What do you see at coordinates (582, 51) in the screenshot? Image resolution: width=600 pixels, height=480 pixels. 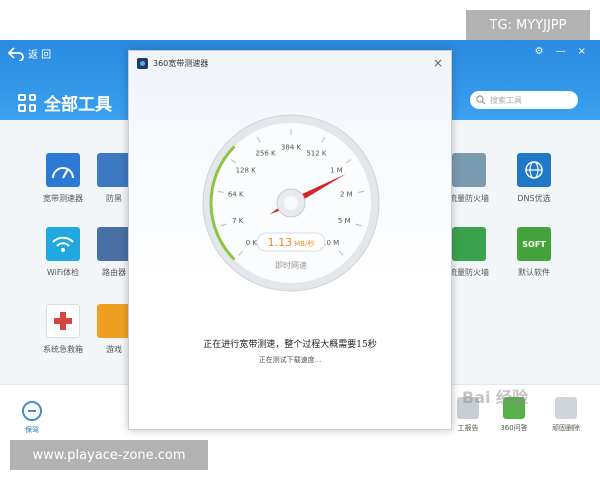 I see `close-window-icon: ×` at bounding box center [582, 51].